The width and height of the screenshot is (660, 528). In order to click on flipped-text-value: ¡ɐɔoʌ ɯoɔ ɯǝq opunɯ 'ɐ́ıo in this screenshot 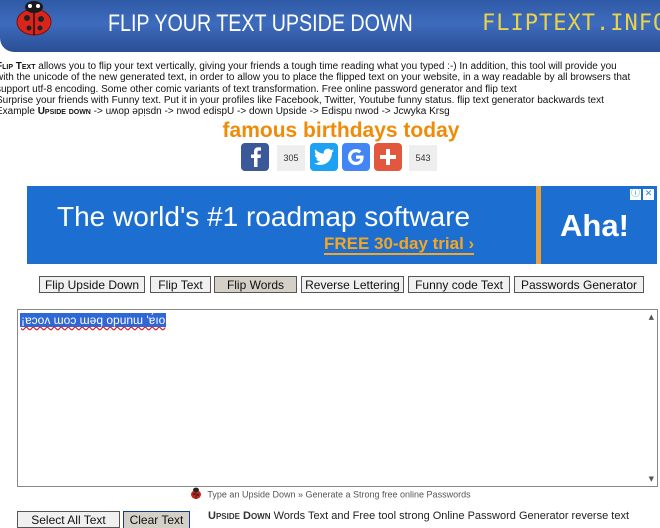, I will do `click(93, 320)`.